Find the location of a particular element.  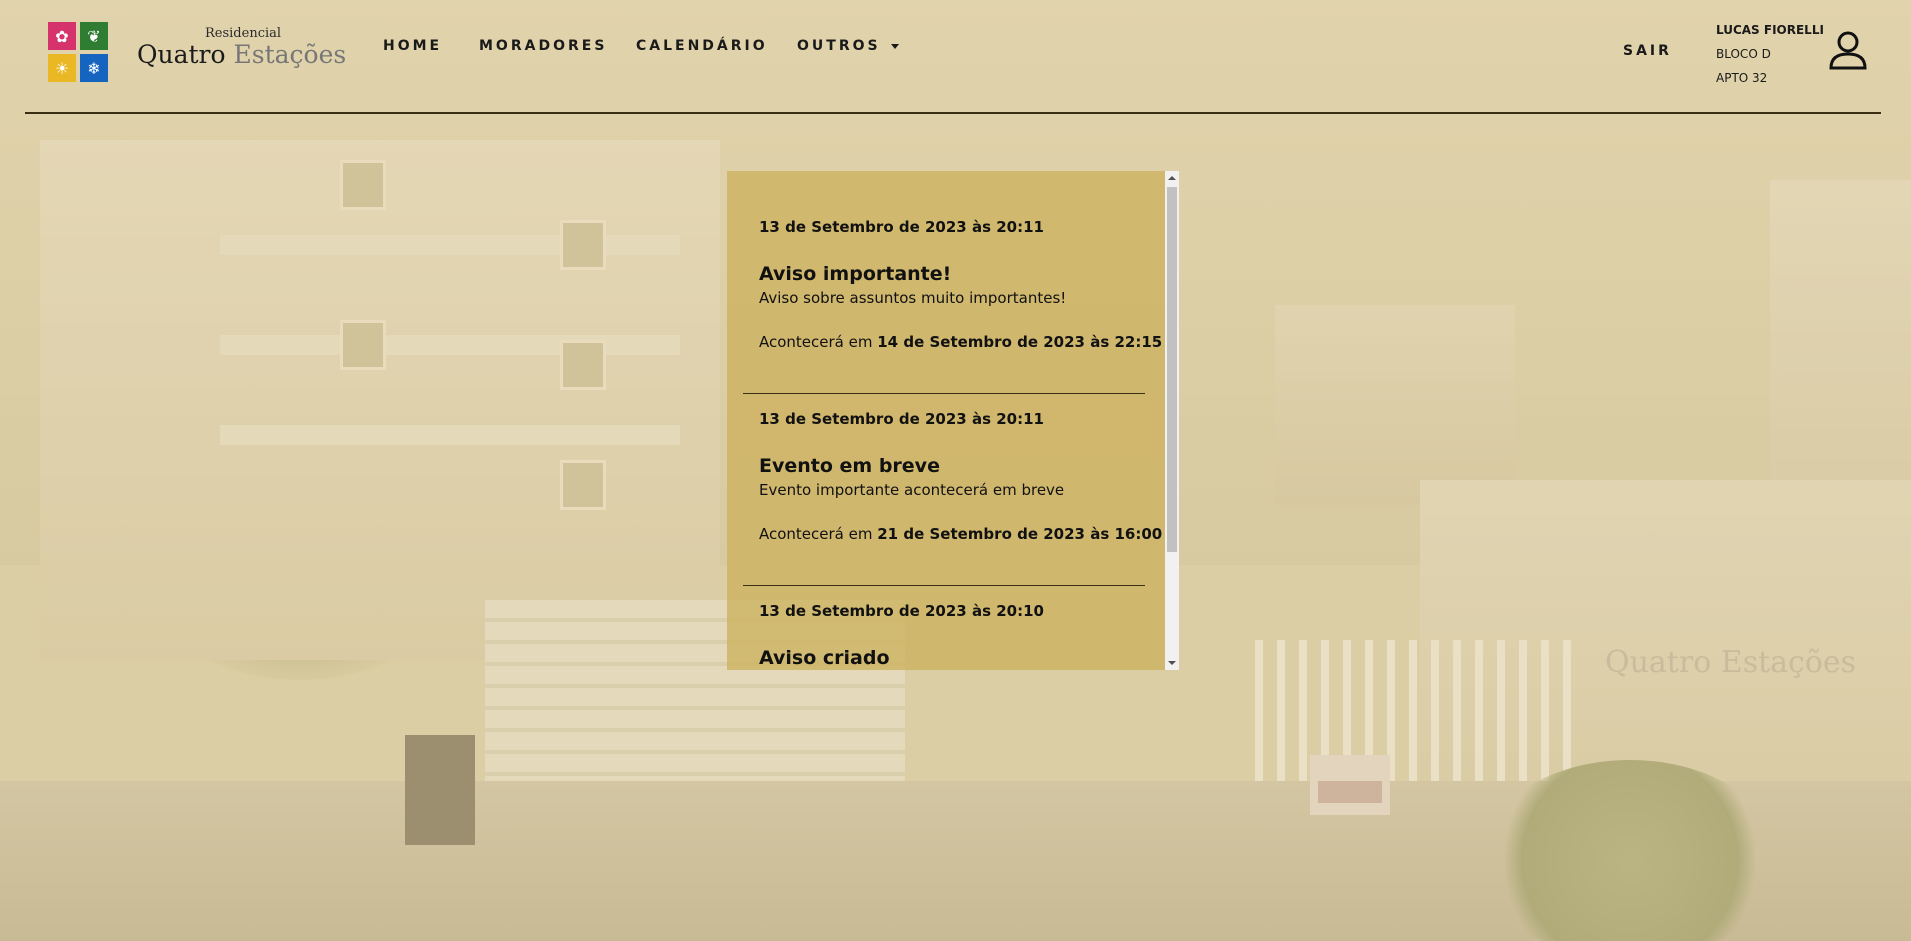

nav-home-label: HOME is located at coordinates (413, 46).